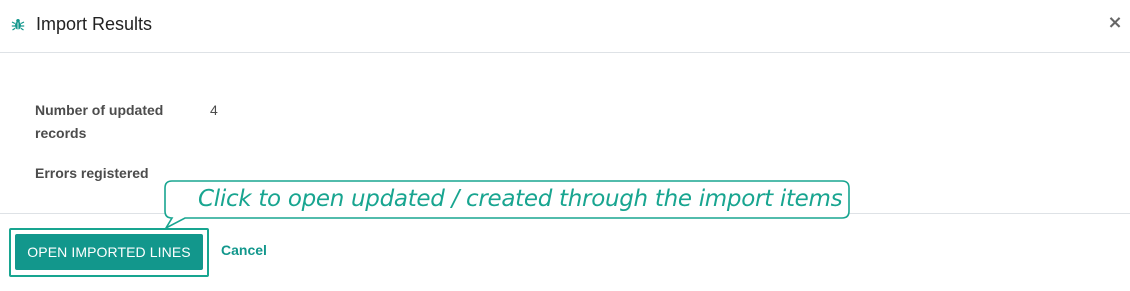 Image resolution: width=1130 pixels, height=291 pixels. Describe the element at coordinates (214, 110) in the screenshot. I see `updated-records-value: 4` at that location.